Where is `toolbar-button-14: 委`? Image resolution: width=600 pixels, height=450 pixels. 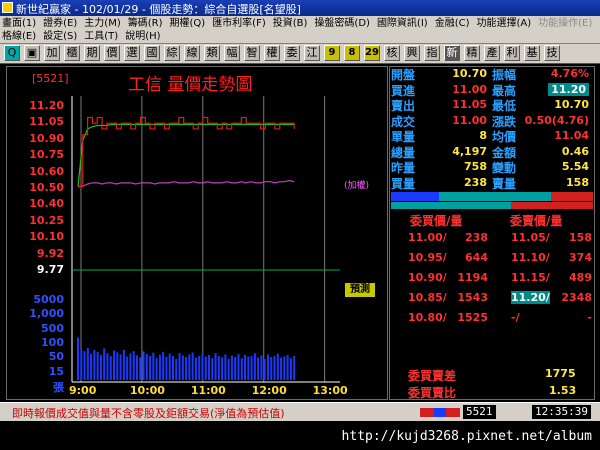
toolbar-button-14: 委 is located at coordinates (292, 53).